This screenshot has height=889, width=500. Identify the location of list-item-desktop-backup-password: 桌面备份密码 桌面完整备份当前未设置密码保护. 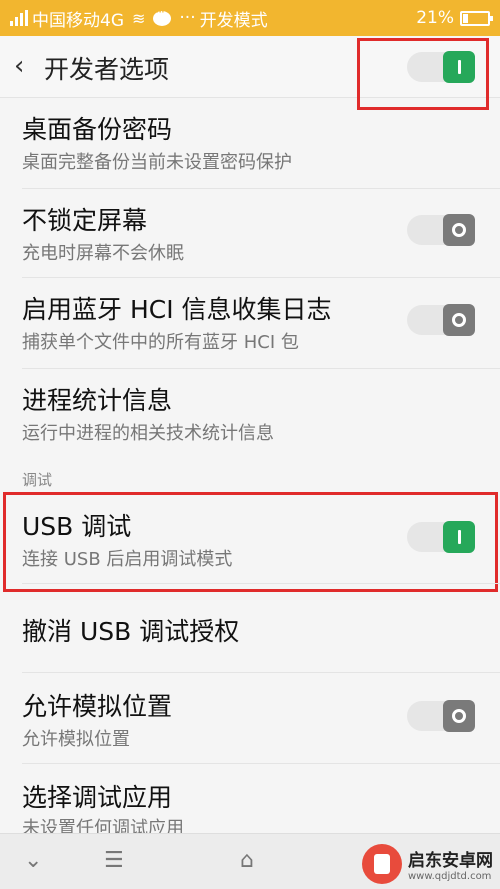
(250, 143).